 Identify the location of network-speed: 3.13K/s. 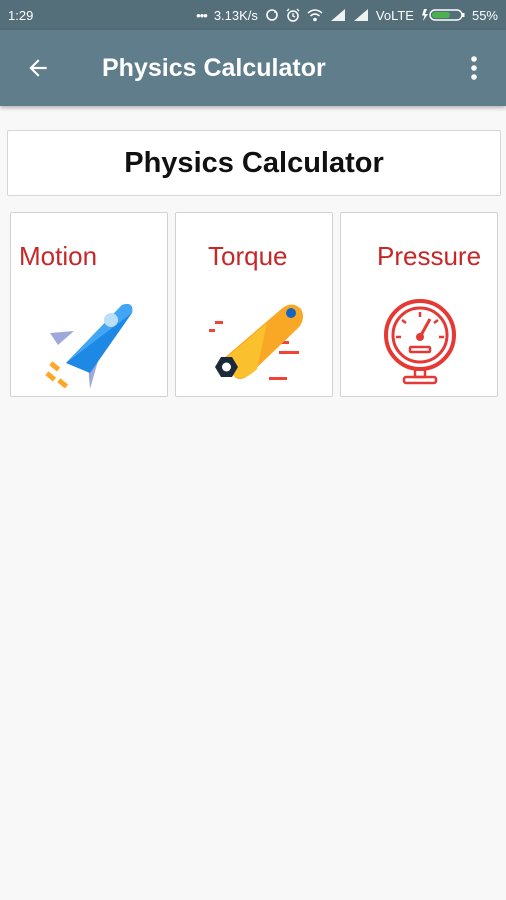
(235, 15).